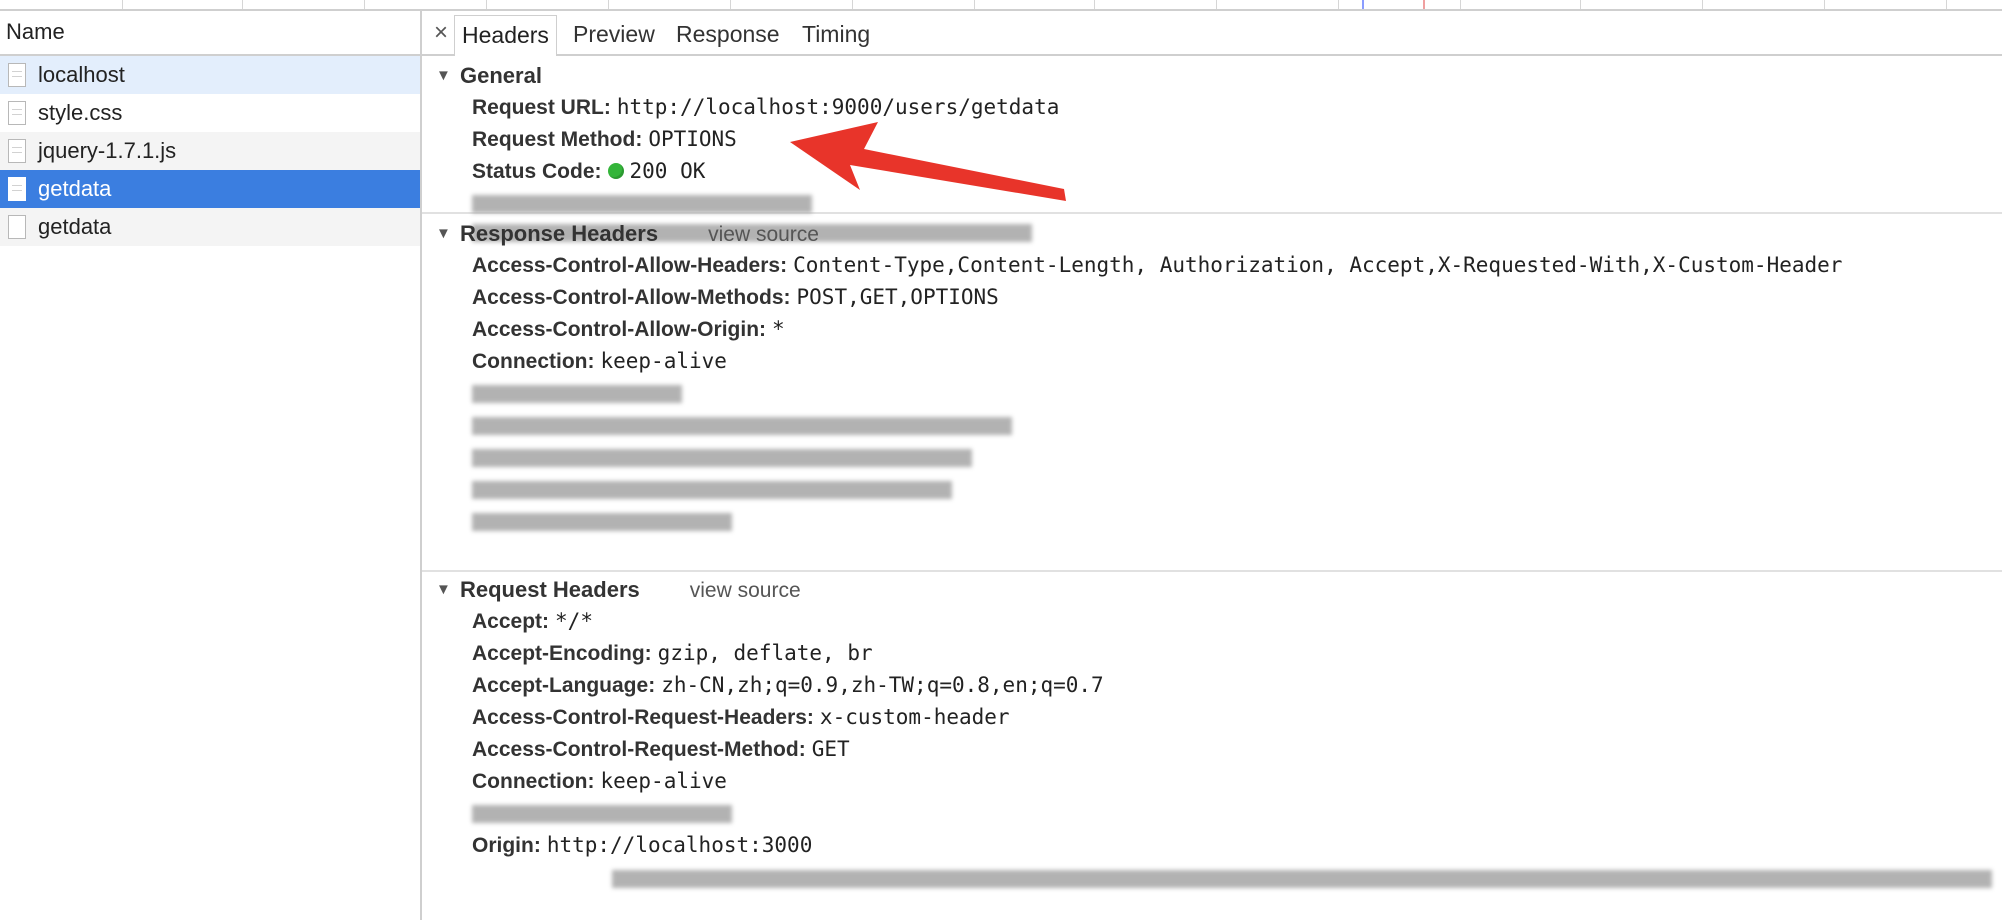  Describe the element at coordinates (1212, 140) in the screenshot. I see `request-method-row: Request Method: OPTIONS` at that location.